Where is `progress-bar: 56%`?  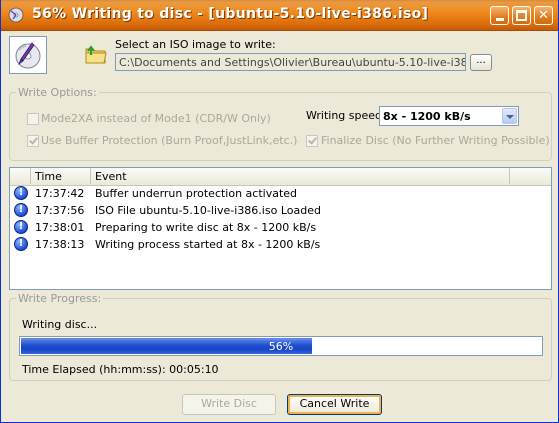 progress-bar: 56% is located at coordinates (281, 346).